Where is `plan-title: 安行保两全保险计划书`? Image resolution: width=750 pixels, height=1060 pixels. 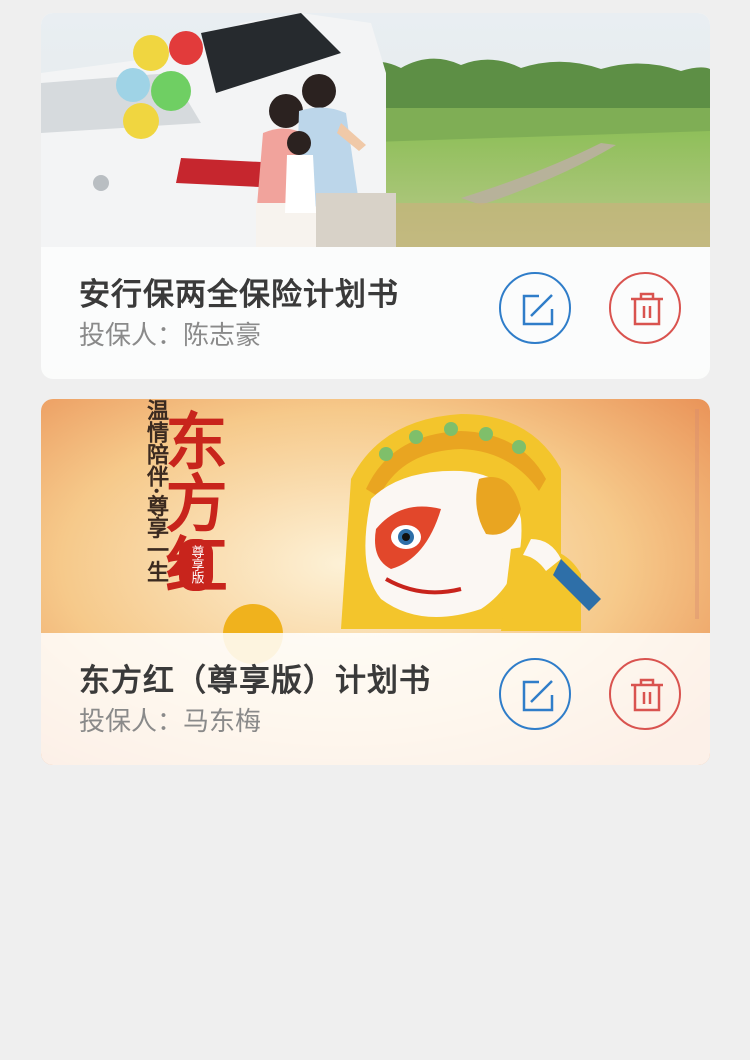
plan-title: 安行保两全保险计划书 is located at coordinates (239, 295).